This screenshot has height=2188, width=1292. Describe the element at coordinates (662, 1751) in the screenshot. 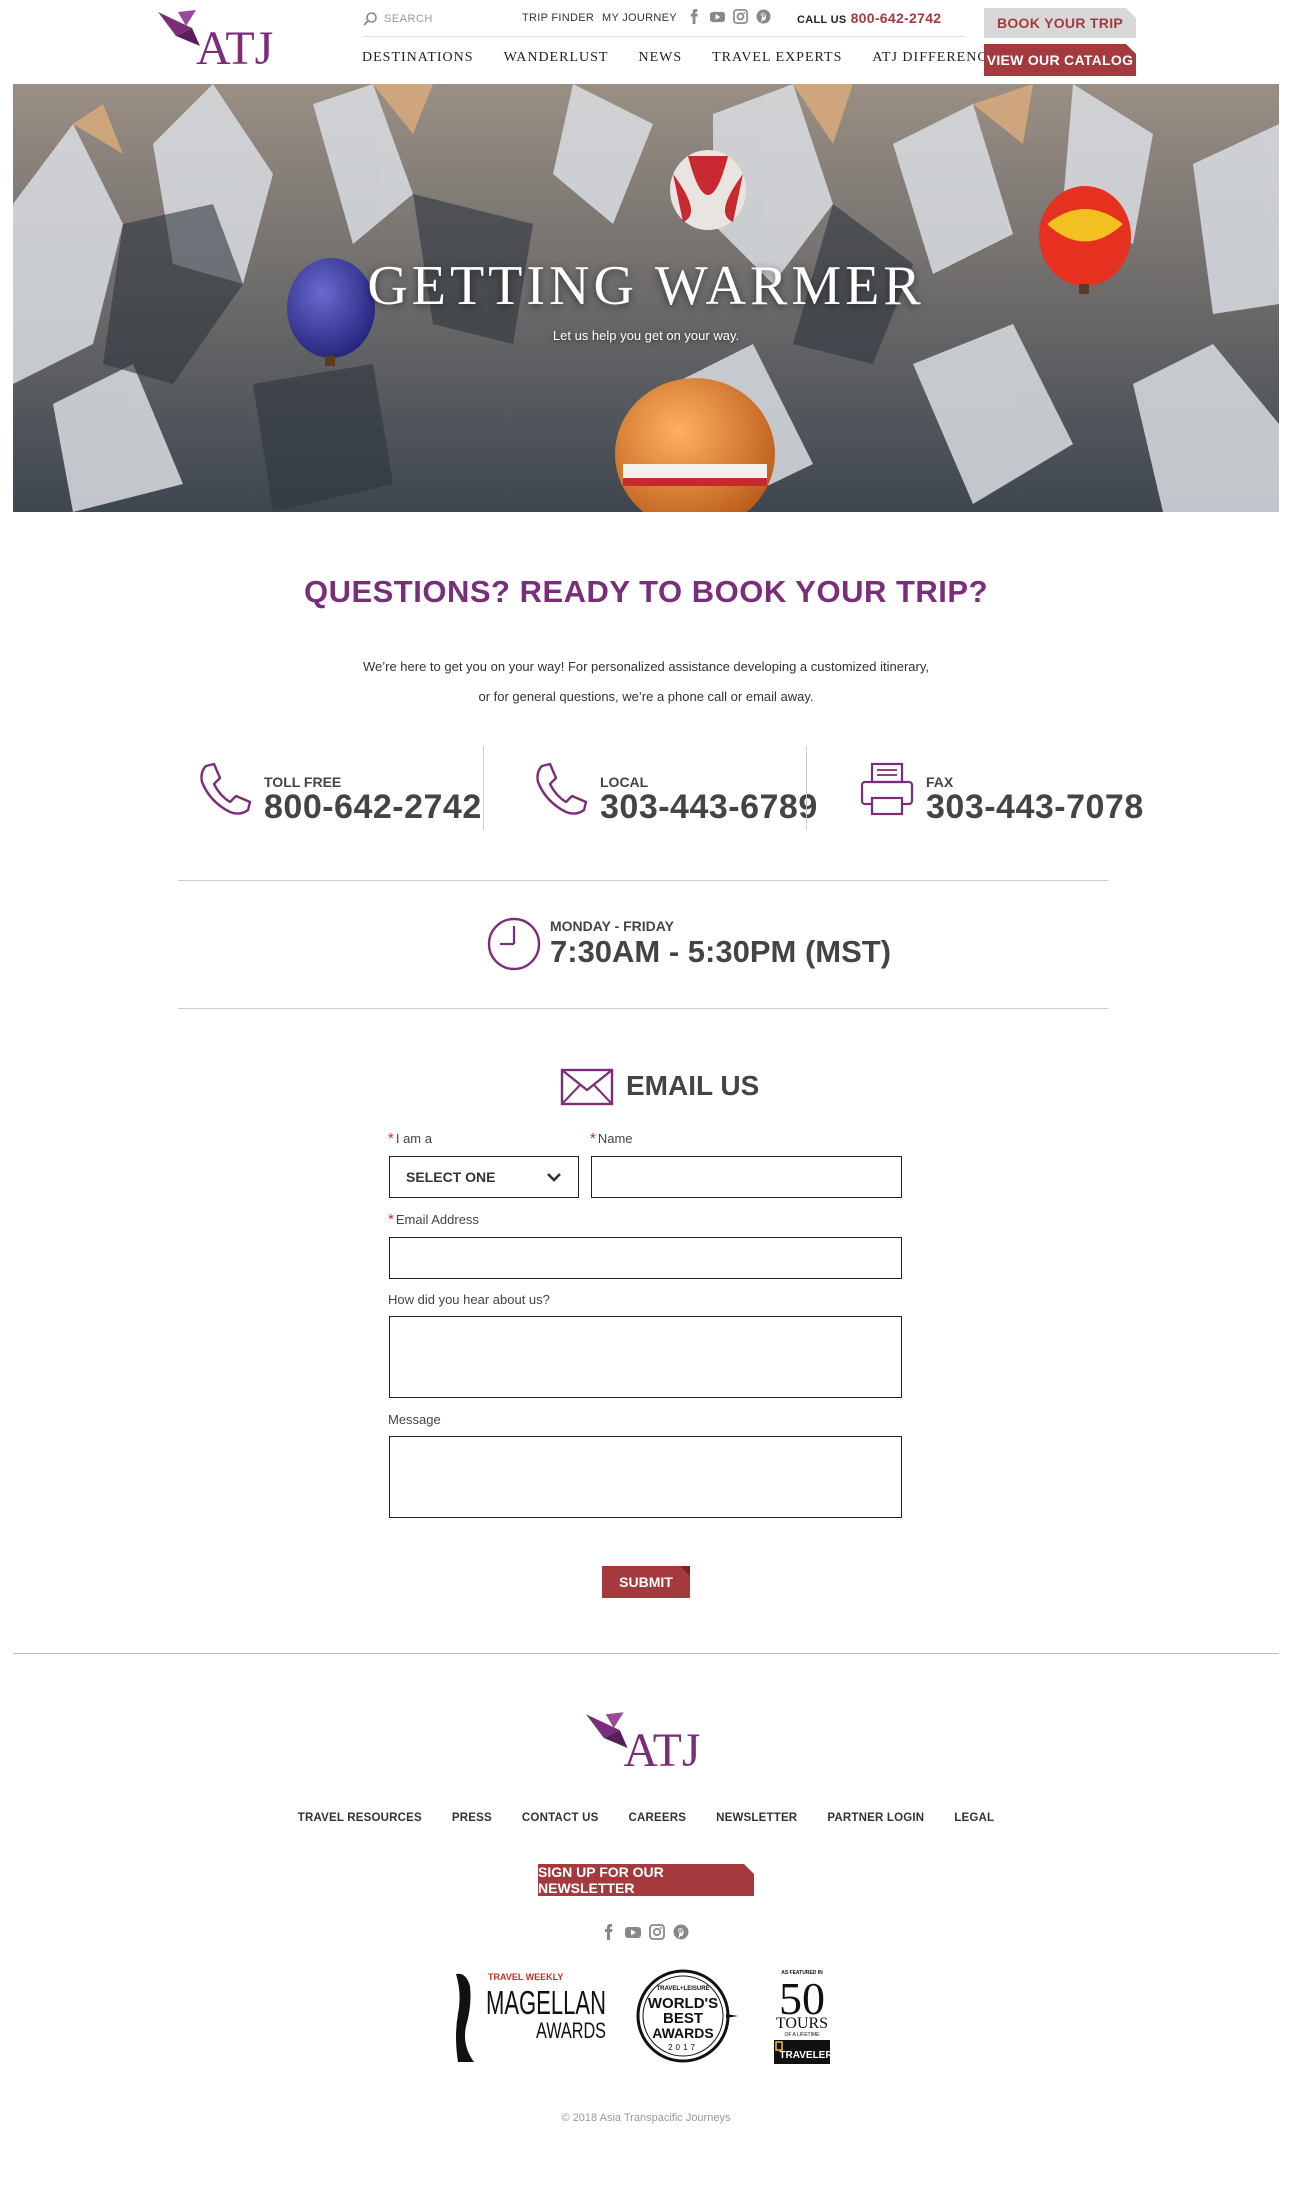

I see `footer-logo-text: ATJ` at that location.